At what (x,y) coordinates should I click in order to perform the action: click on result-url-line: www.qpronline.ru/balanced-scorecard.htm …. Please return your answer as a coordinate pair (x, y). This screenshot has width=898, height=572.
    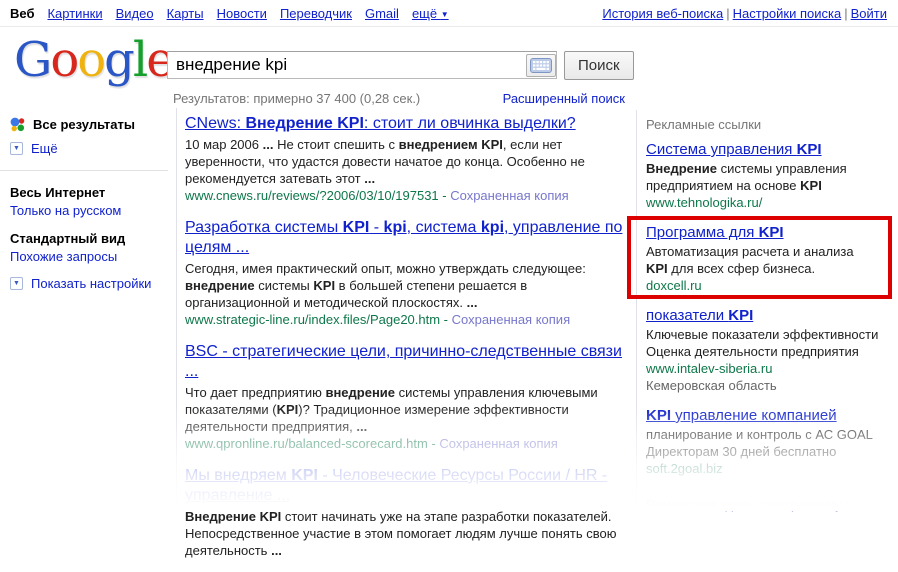
    Looking at the image, I should click on (409, 444).